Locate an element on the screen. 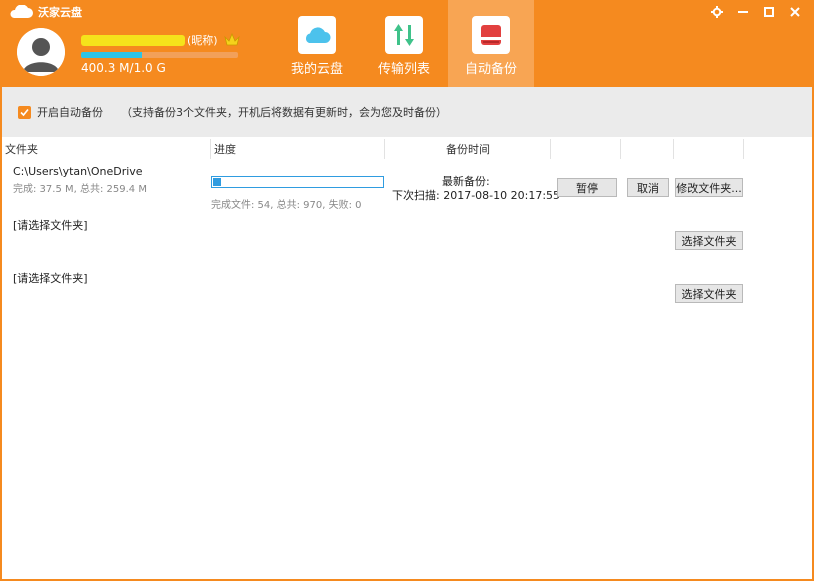  transfer-arrows-icon is located at coordinates (404, 35).